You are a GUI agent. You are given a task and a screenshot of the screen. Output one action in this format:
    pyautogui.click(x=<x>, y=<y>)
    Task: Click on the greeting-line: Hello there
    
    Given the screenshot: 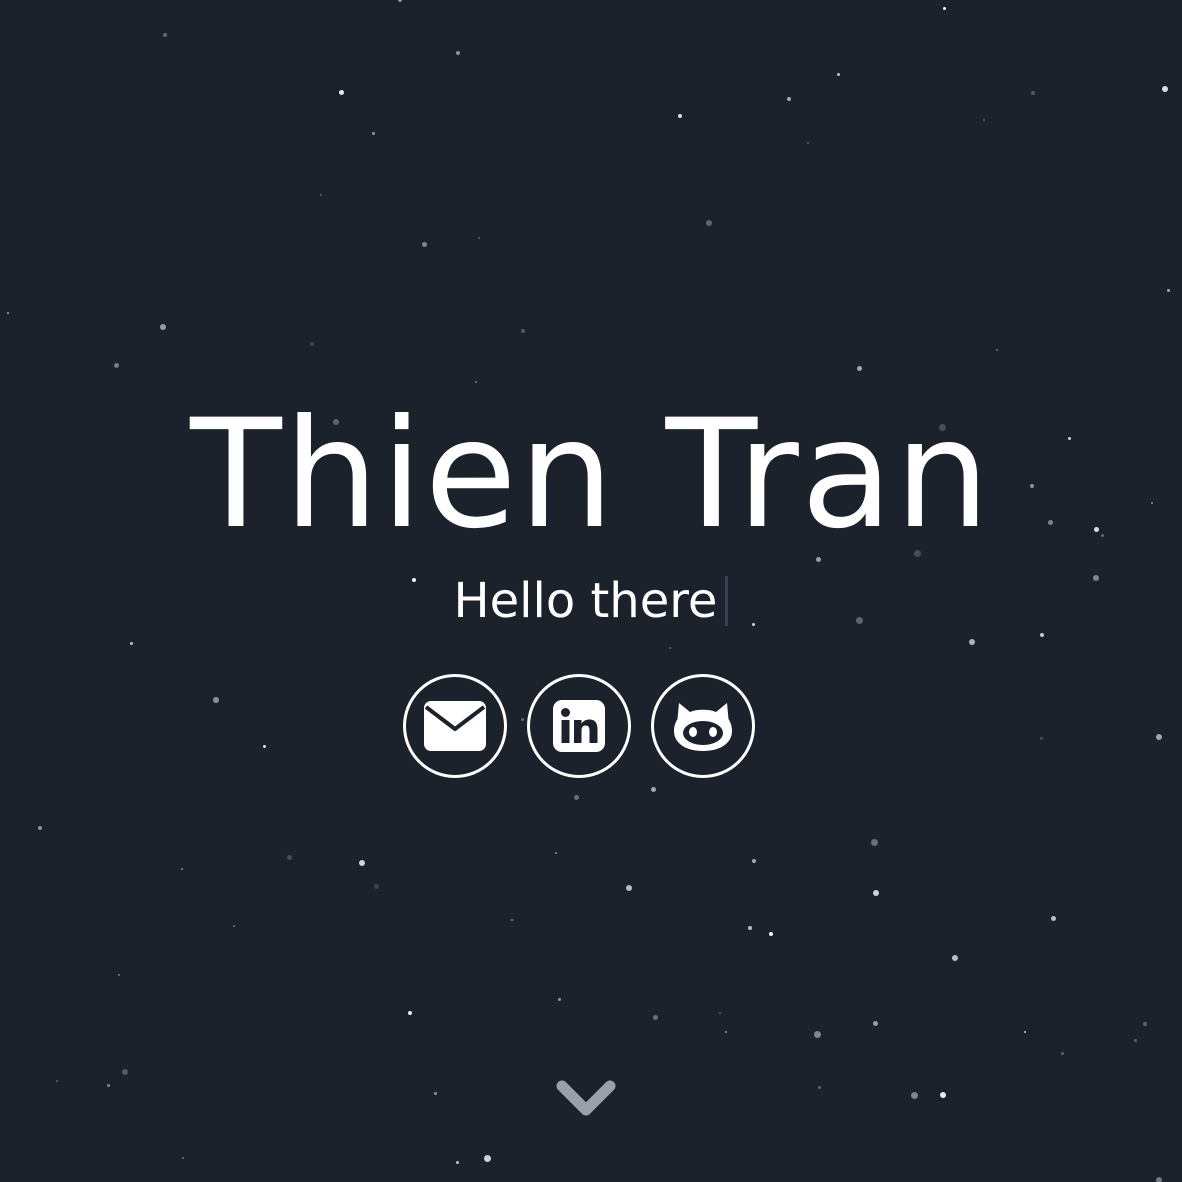 What is the action you would take?
    pyautogui.click(x=591, y=602)
    